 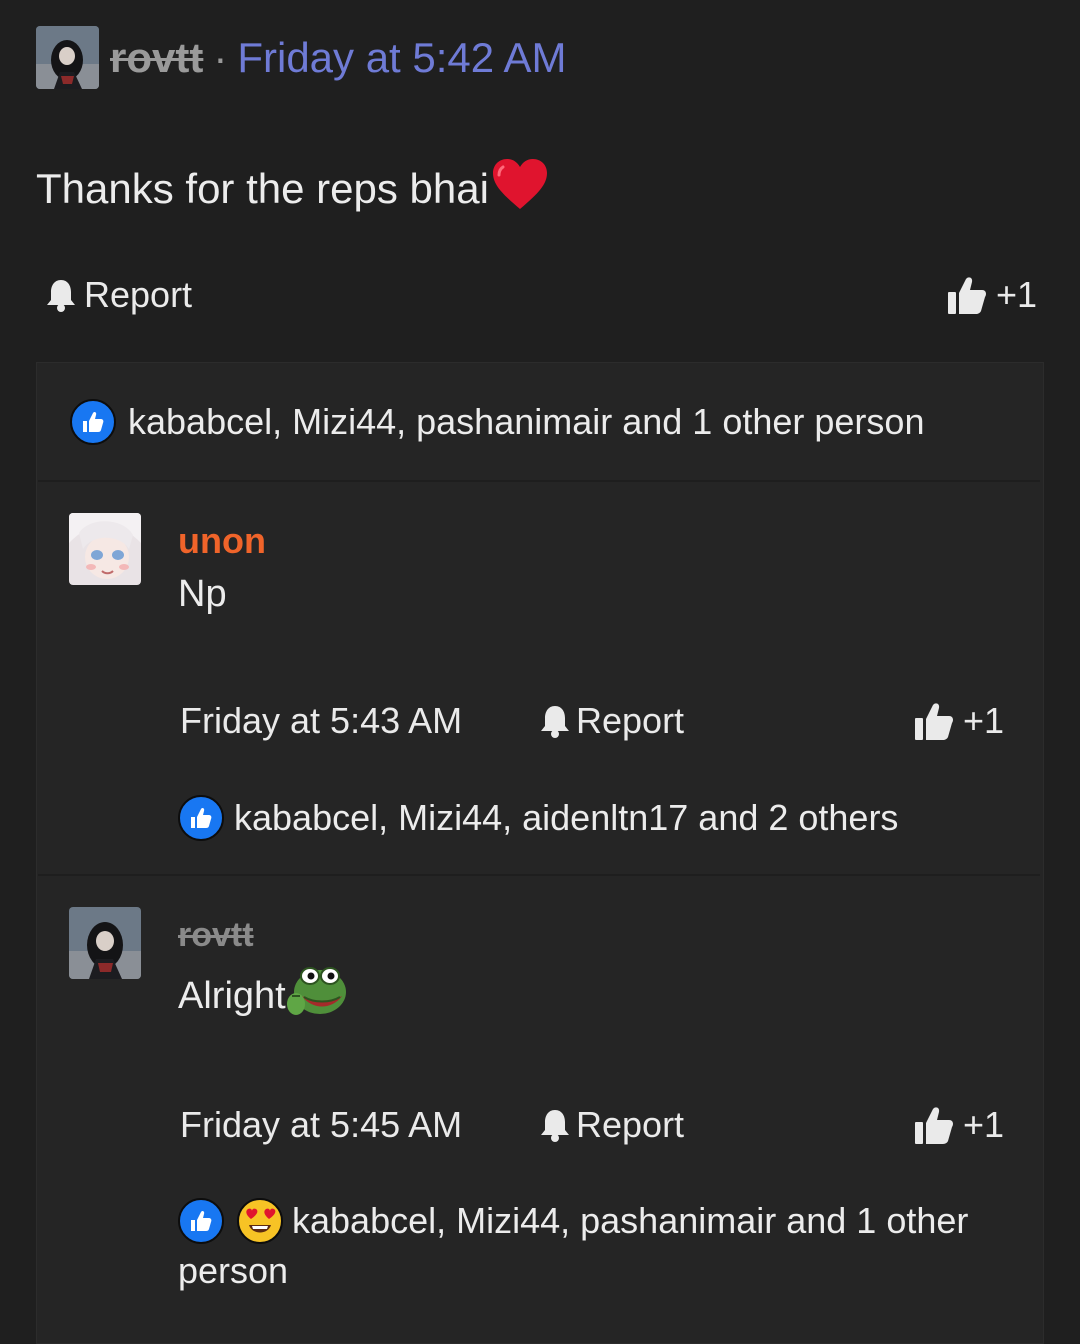 I want to click on reply-timestamp: Friday at 5:45 AM, so click(x=321, y=1125).